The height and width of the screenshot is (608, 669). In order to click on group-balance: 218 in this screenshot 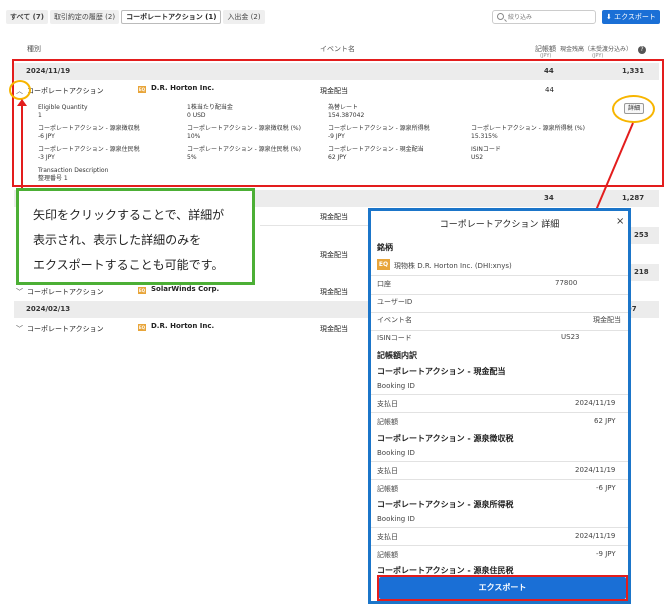, I will do `click(641, 272)`.